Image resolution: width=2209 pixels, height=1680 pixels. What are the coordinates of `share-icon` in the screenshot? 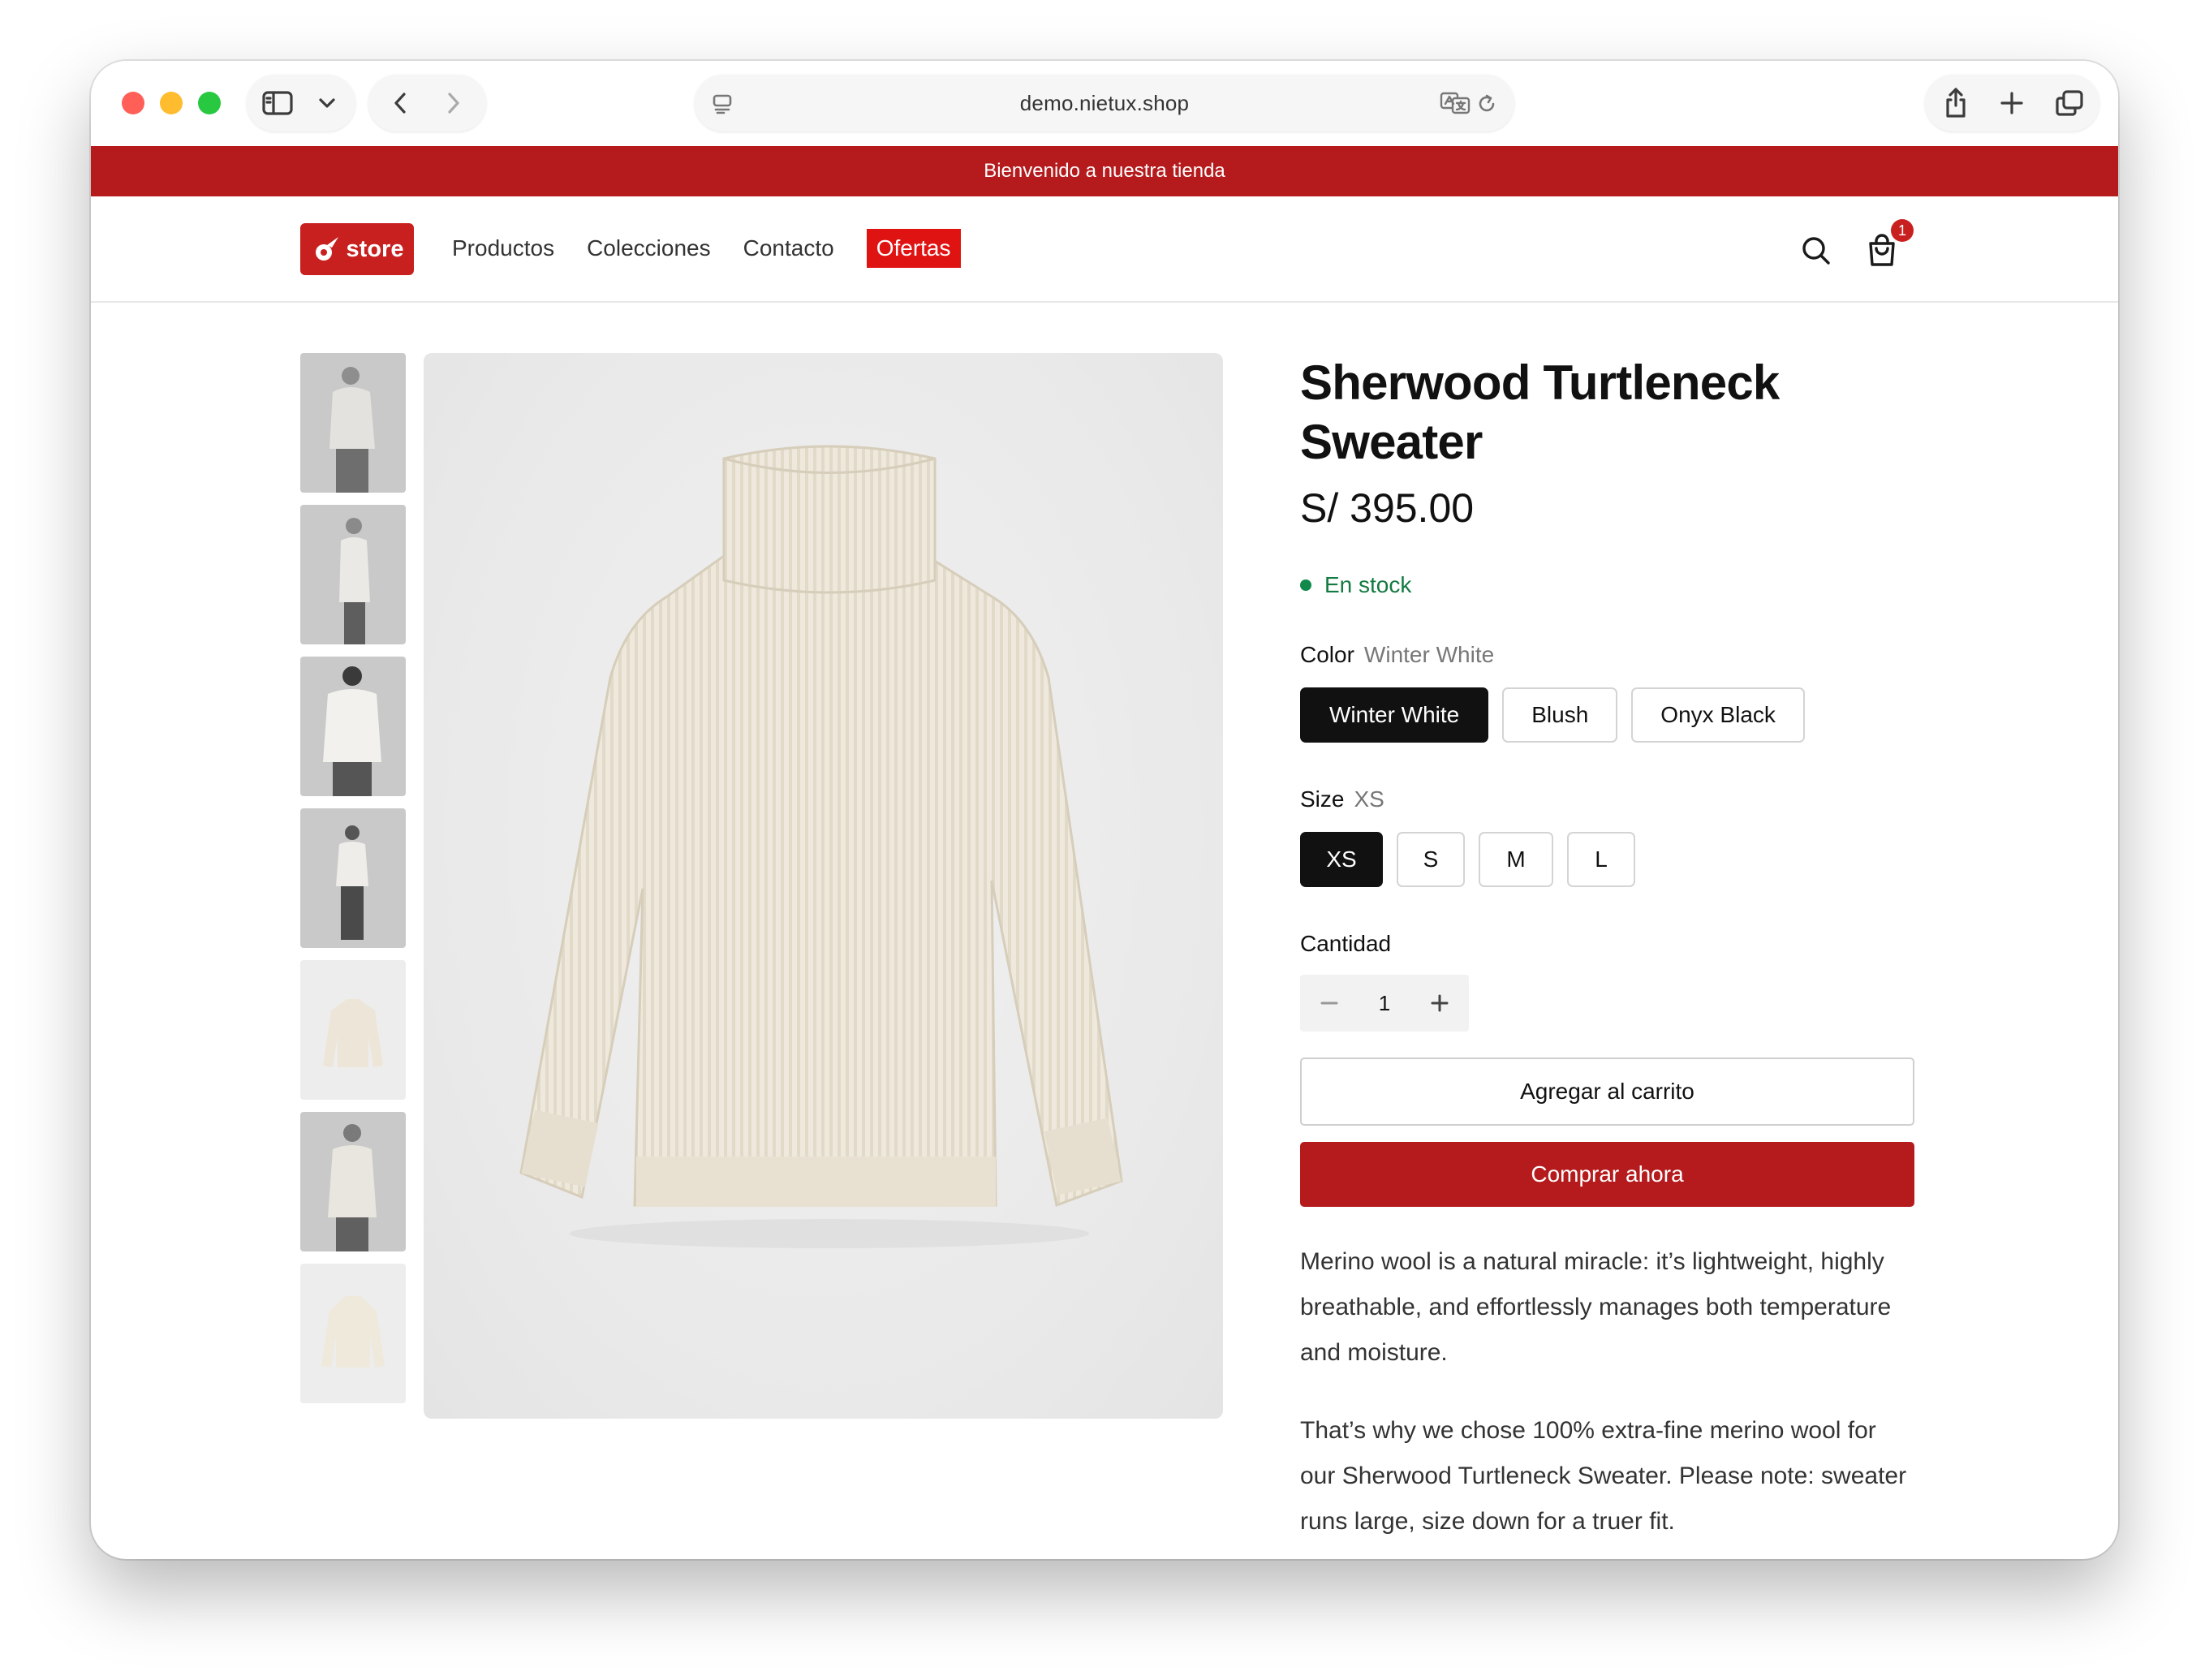 It's located at (1956, 103).